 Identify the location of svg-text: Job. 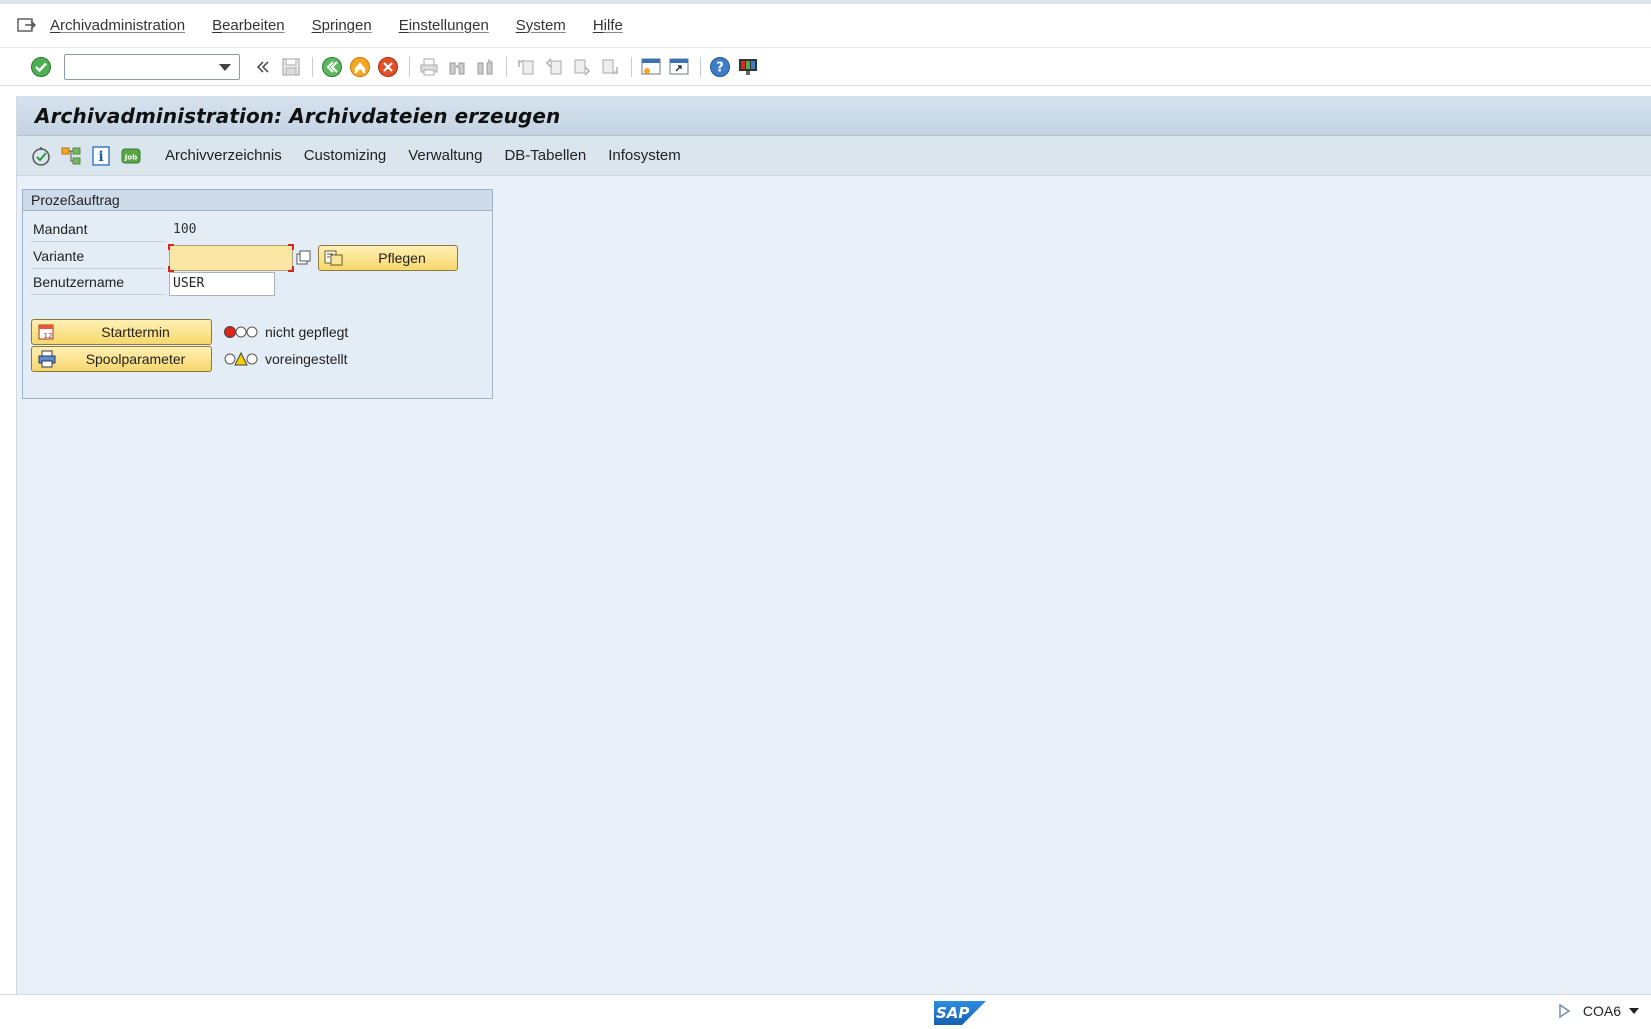
(130, 157).